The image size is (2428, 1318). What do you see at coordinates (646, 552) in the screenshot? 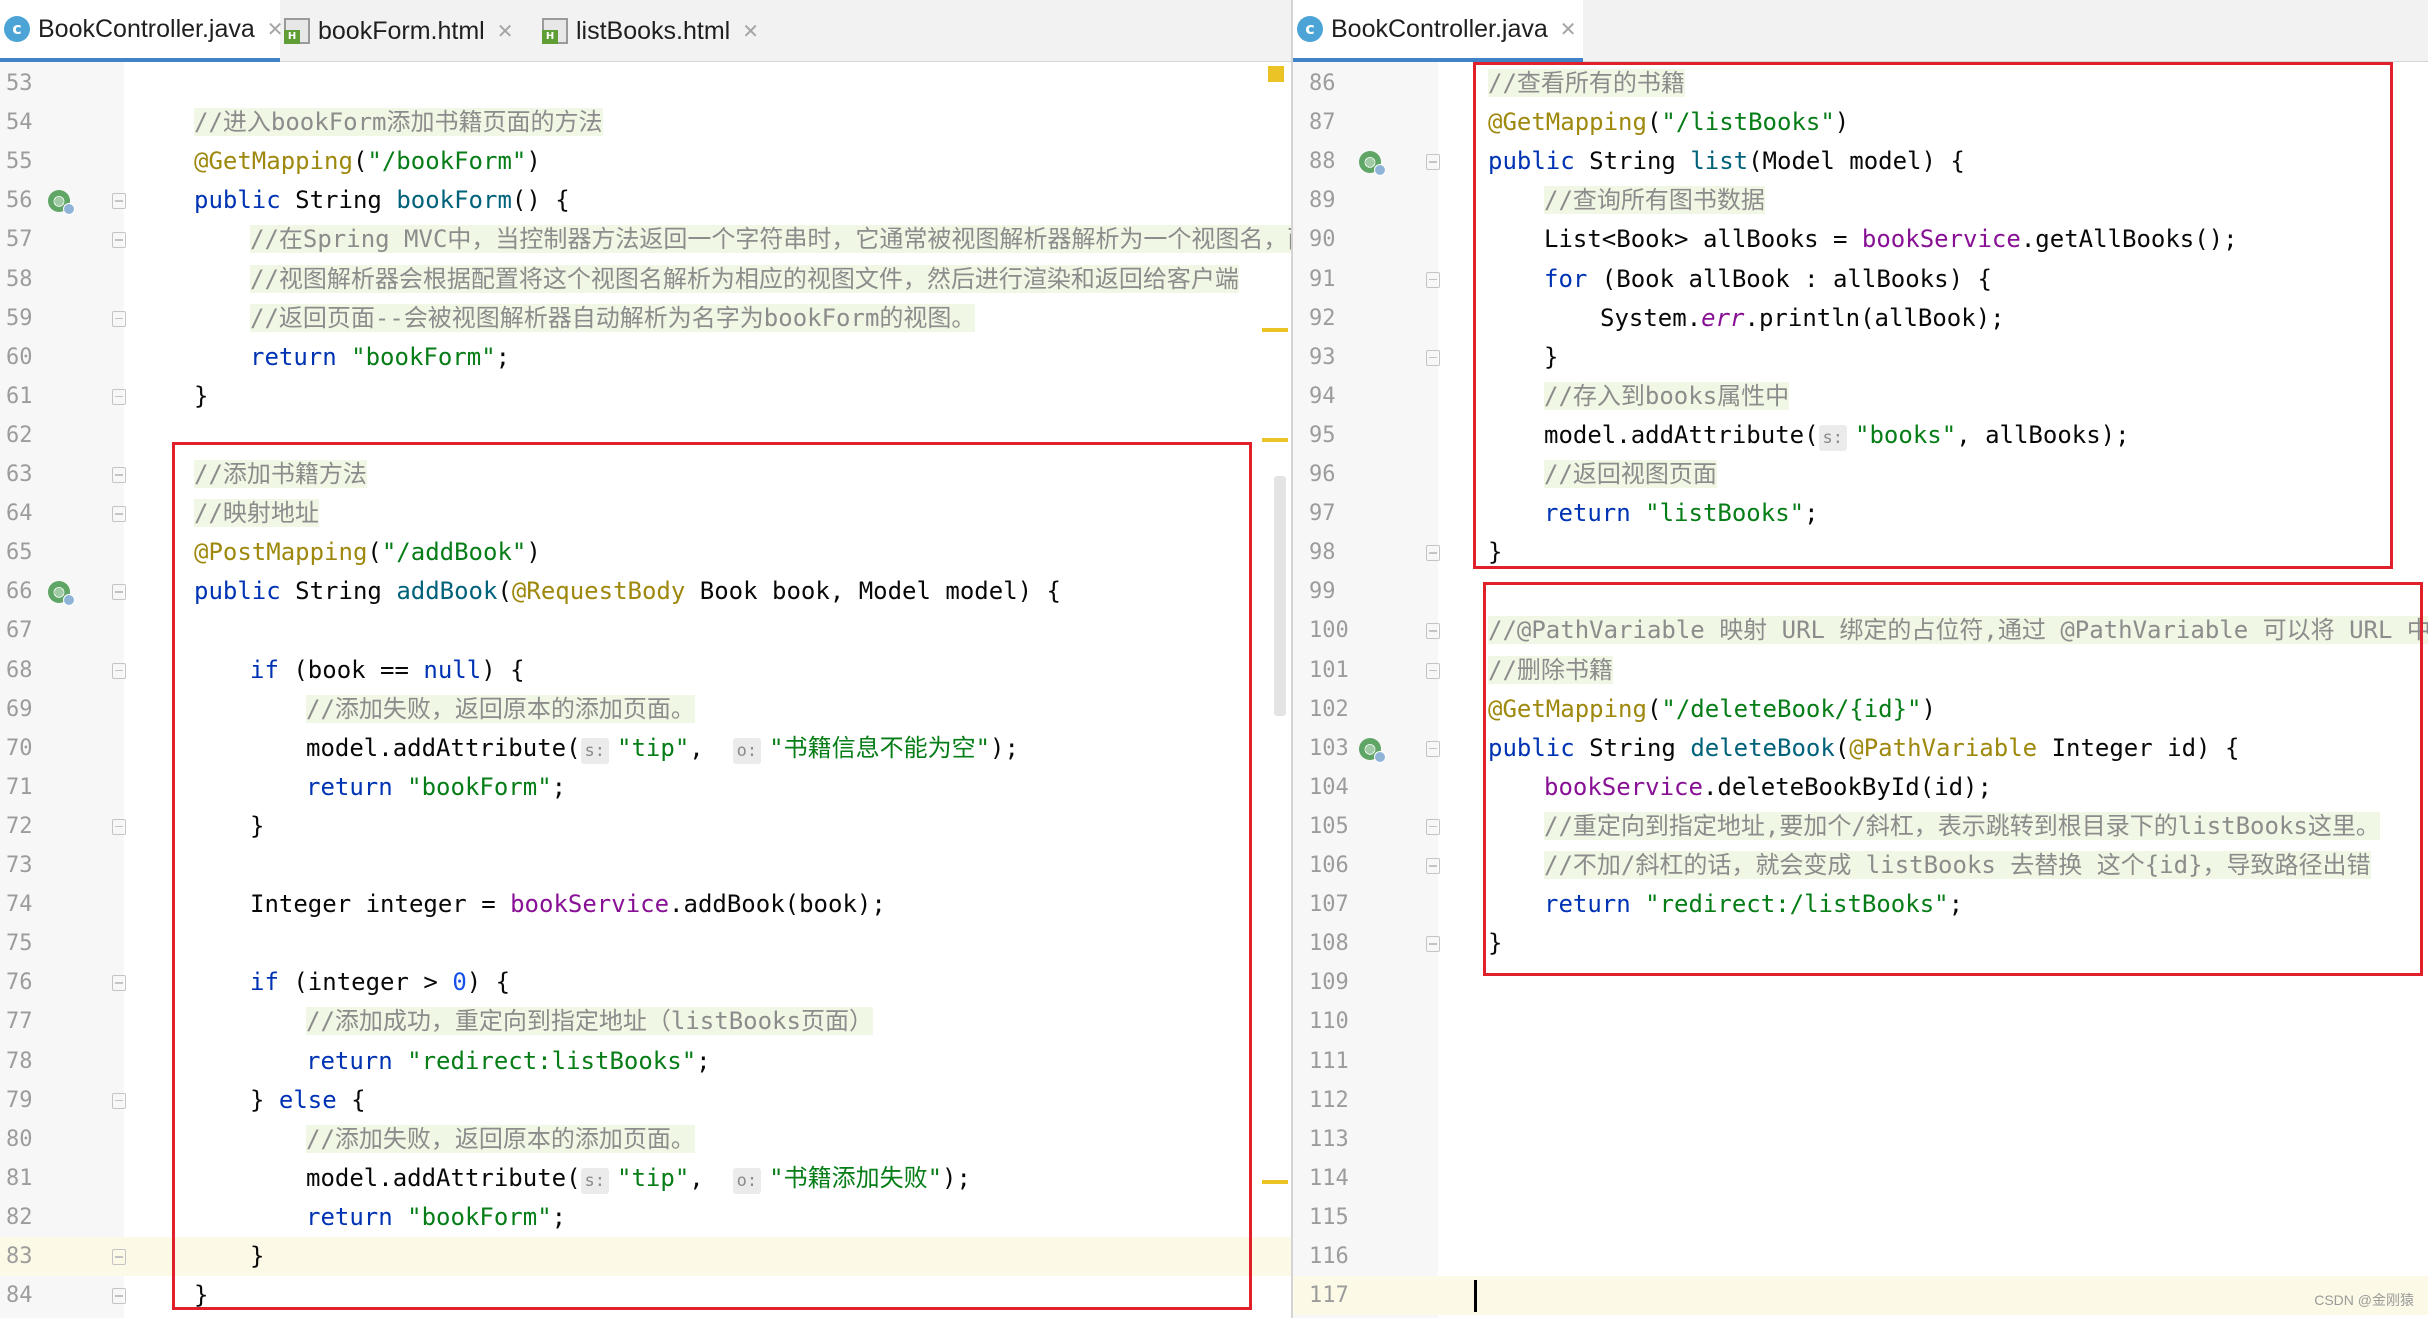
I see `code-line: 65 @PostMapping("/addBook")` at bounding box center [646, 552].